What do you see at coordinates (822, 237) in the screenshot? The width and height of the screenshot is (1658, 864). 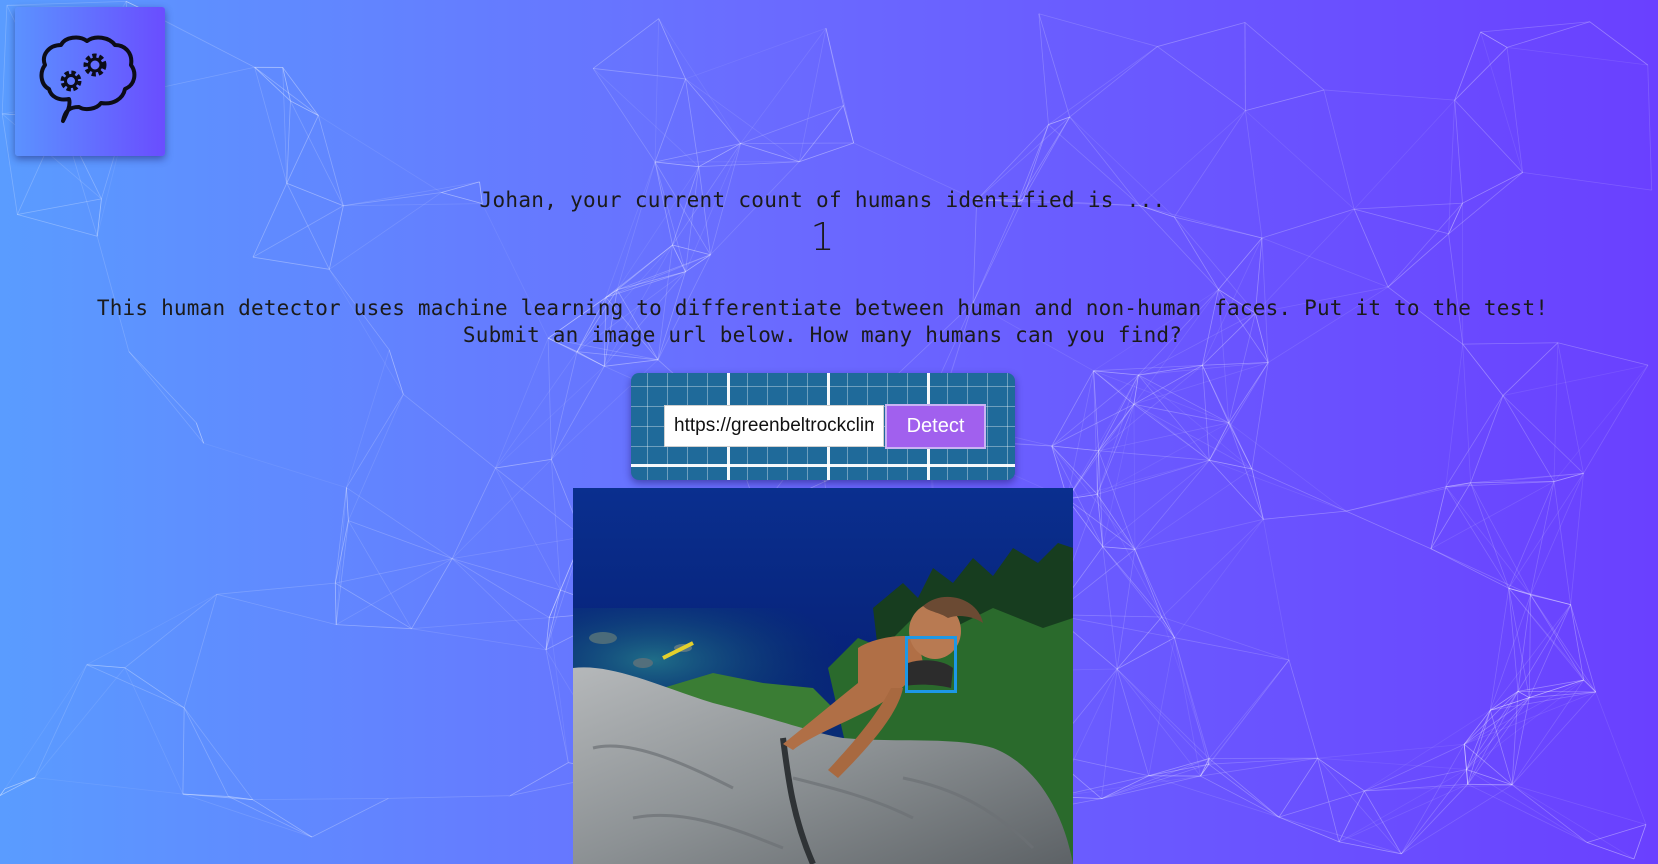 I see `human-count: 1` at bounding box center [822, 237].